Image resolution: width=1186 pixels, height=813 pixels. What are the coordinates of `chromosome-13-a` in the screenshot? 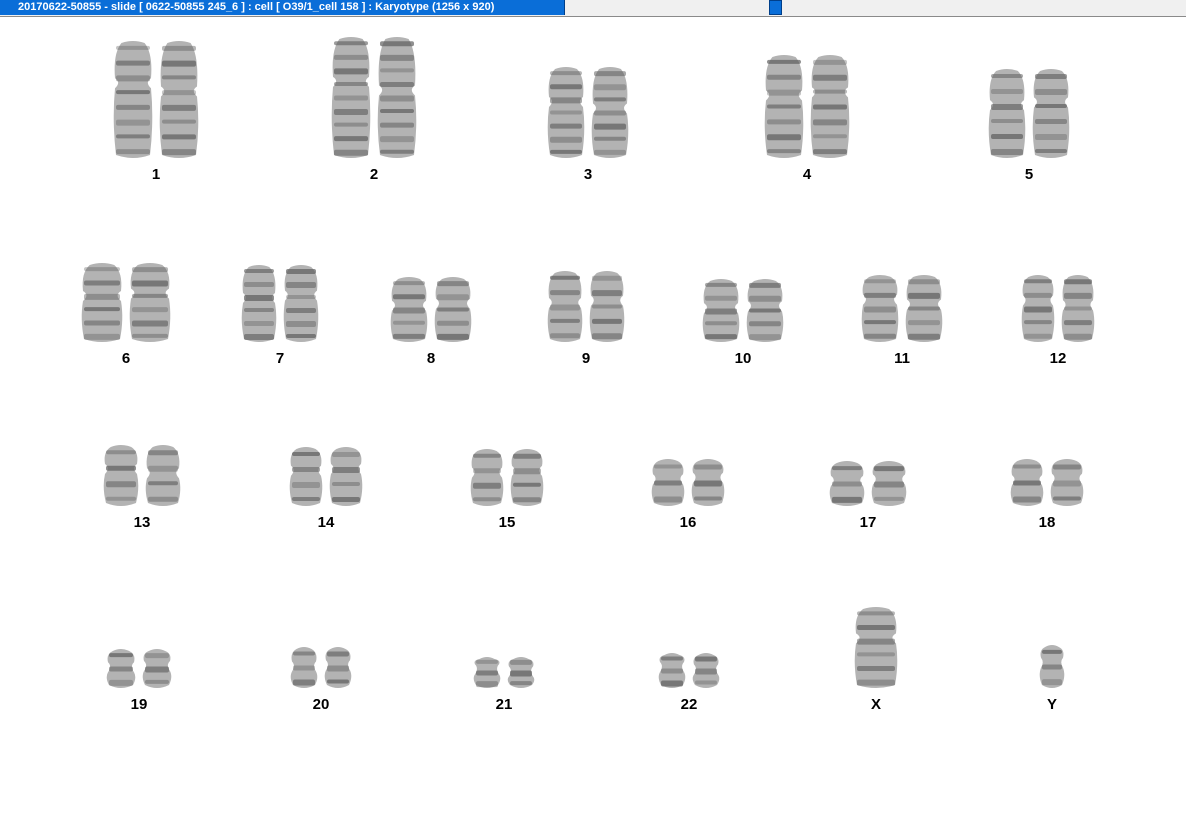 It's located at (121, 476).